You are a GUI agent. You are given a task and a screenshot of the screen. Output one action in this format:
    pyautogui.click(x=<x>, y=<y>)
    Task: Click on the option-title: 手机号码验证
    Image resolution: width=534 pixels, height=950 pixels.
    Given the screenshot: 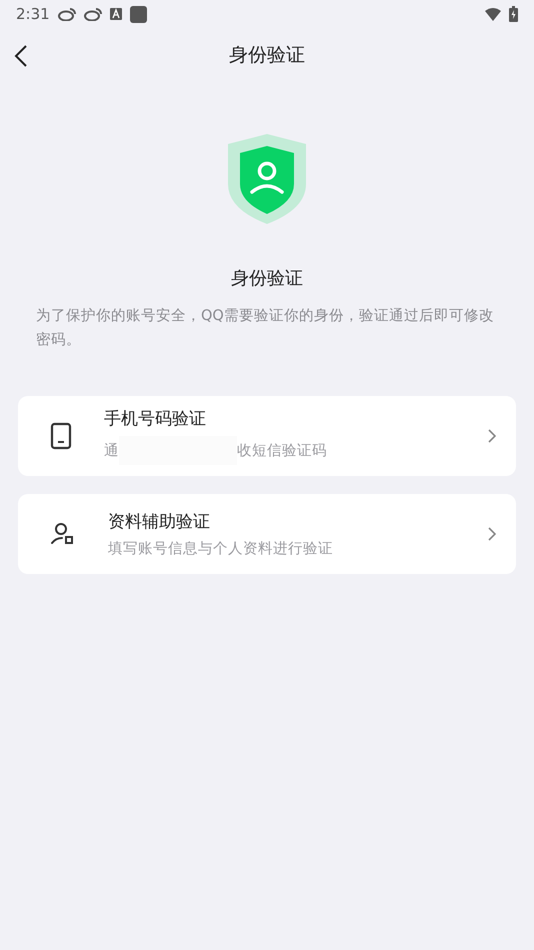 What is the action you would take?
    pyautogui.click(x=155, y=419)
    